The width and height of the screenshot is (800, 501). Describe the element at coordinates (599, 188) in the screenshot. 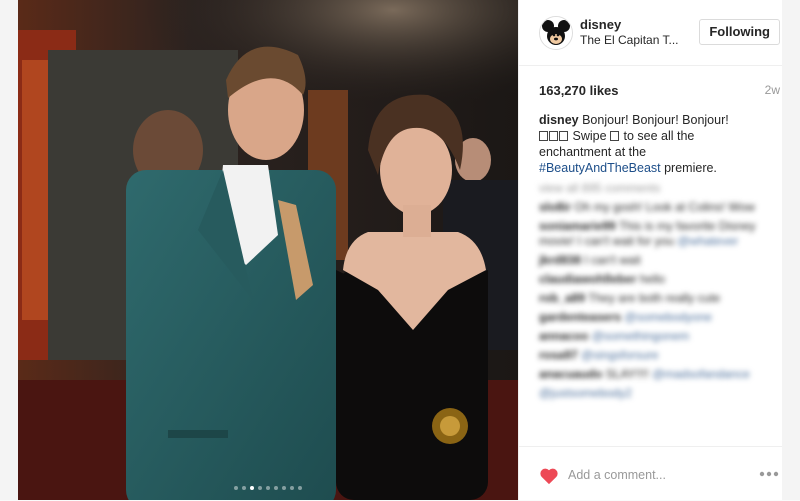

I see `comment-text: view all 895 comments` at that location.